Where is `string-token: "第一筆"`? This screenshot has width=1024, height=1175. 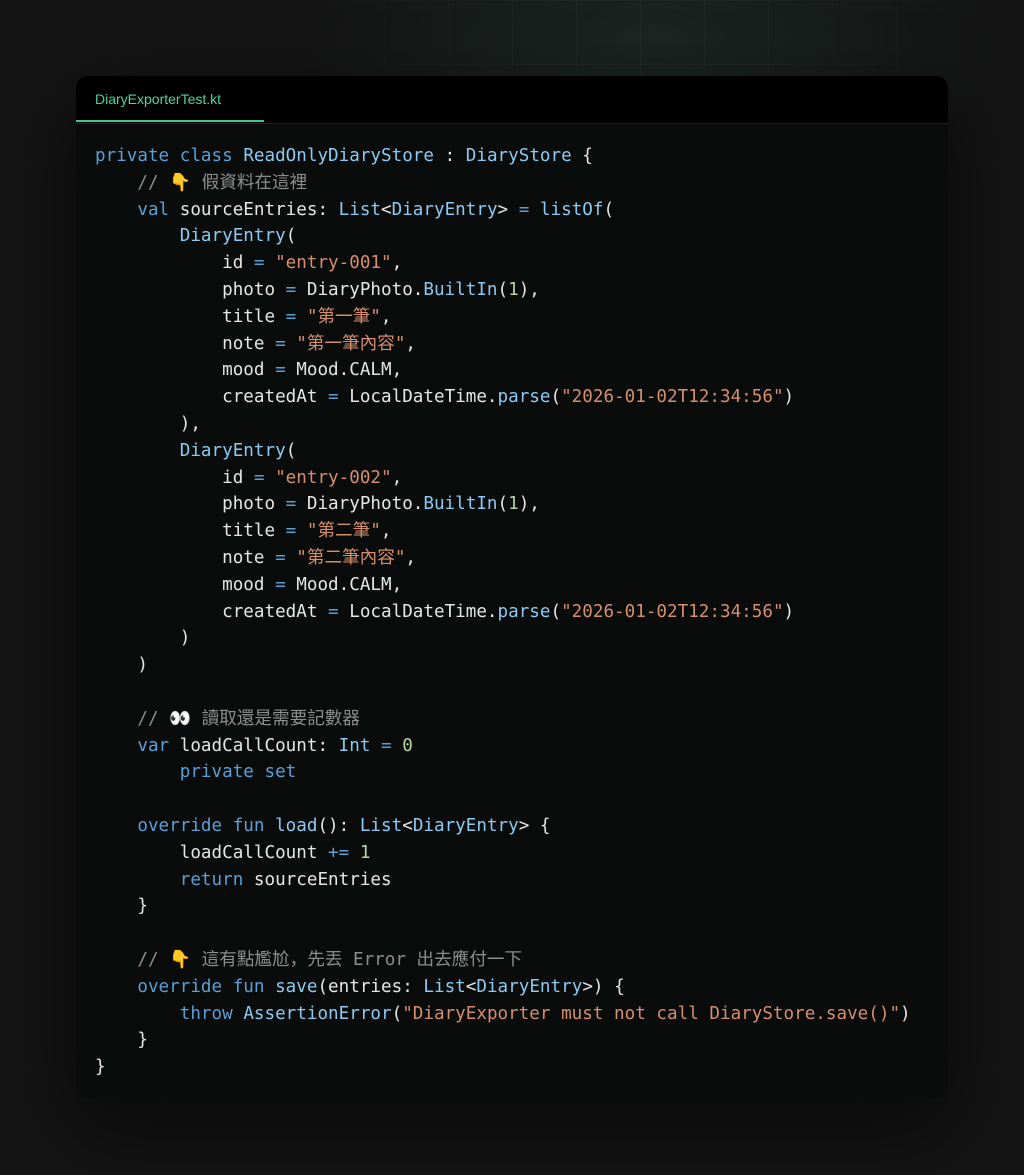
string-token: "第一筆" is located at coordinates (343, 316).